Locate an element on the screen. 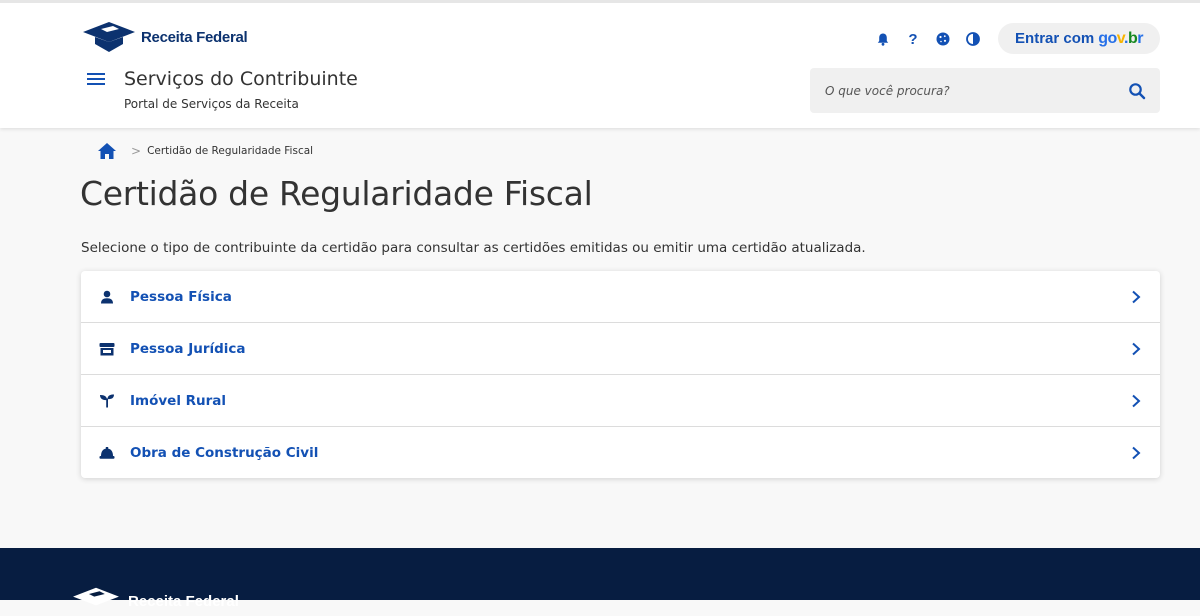 This screenshot has height=616, width=1200. menu-button is located at coordinates (96, 79).